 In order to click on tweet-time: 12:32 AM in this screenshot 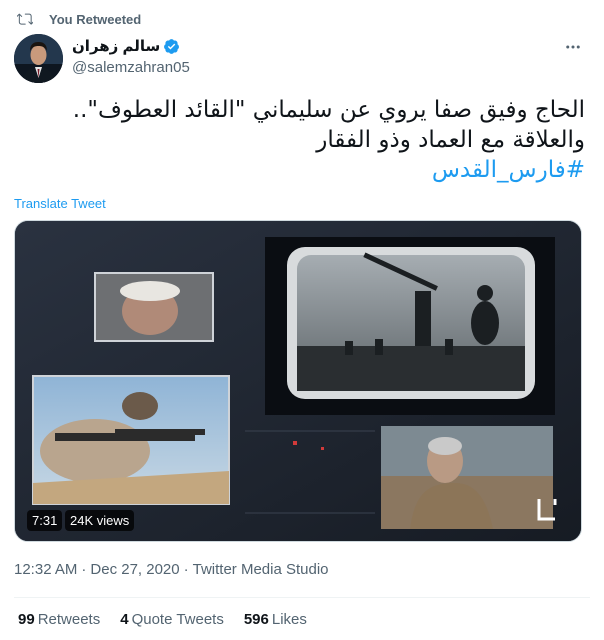, I will do `click(45, 569)`.